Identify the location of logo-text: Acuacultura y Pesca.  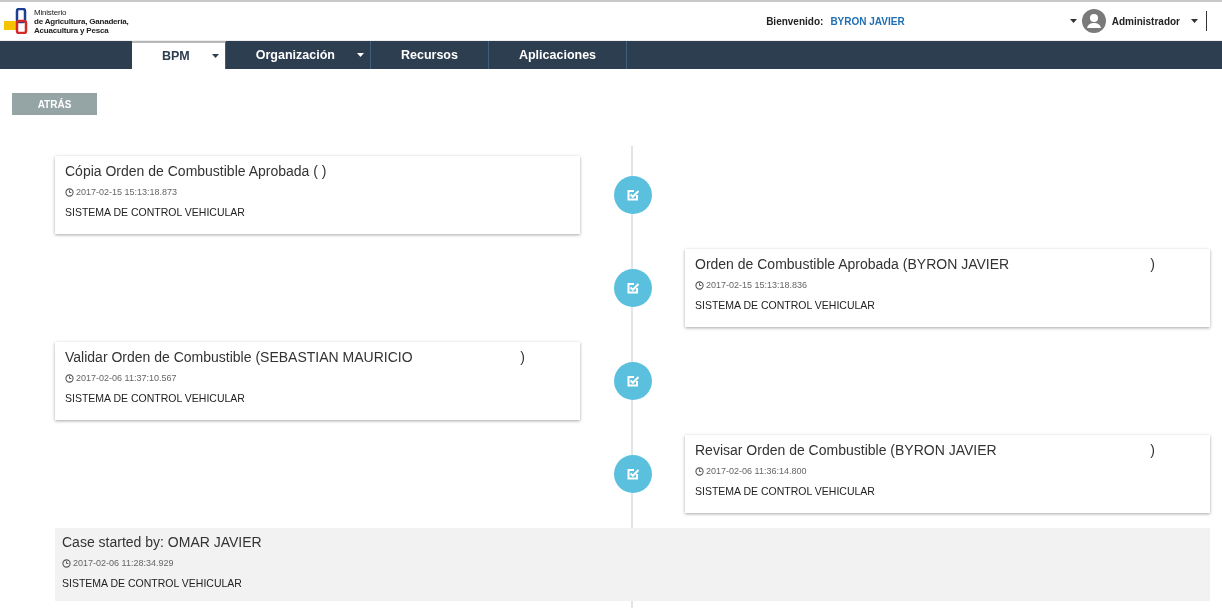
(71, 30).